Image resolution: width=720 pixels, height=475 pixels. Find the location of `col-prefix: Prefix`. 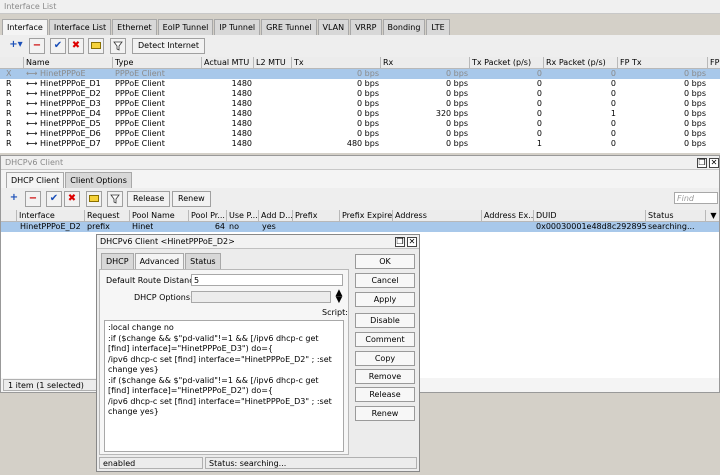

col-prefix: Prefix is located at coordinates (316, 216).